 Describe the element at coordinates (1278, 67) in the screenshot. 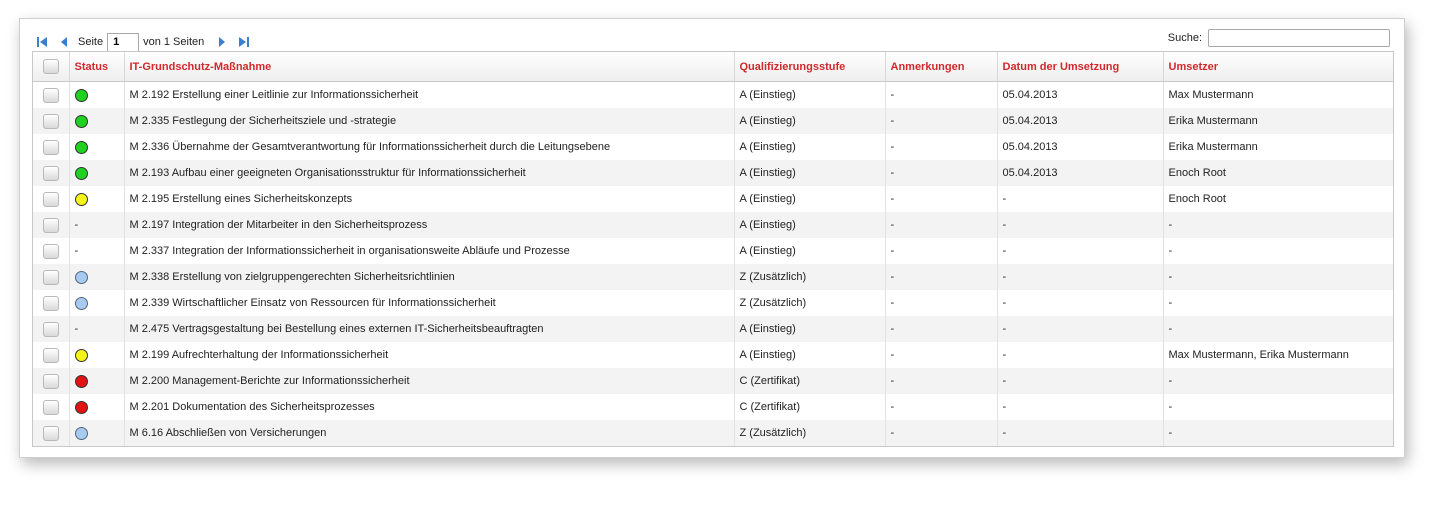

I see `column-header-umsetzer: Umsetzer` at that location.